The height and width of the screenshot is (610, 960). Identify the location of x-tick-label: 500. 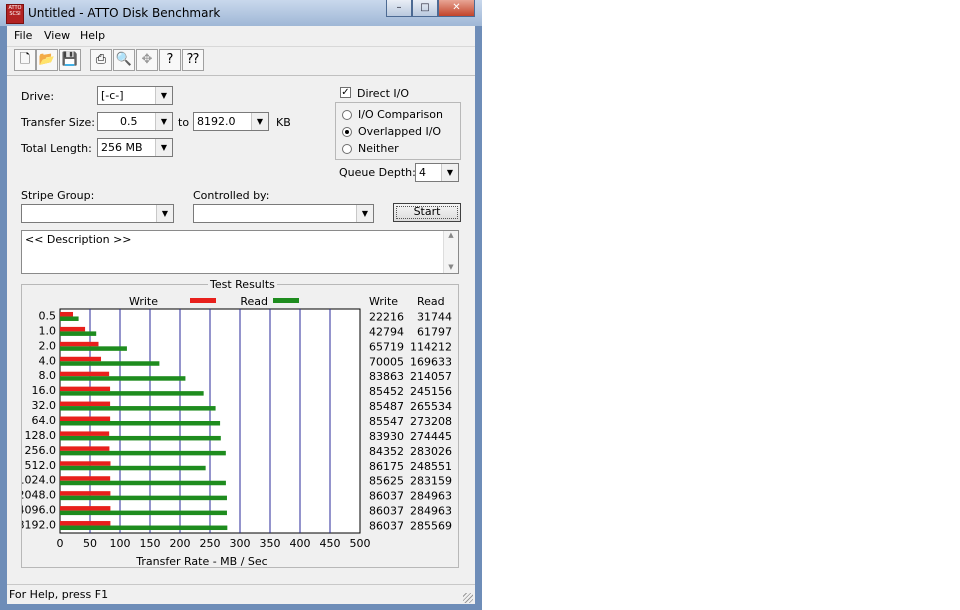
(360, 543).